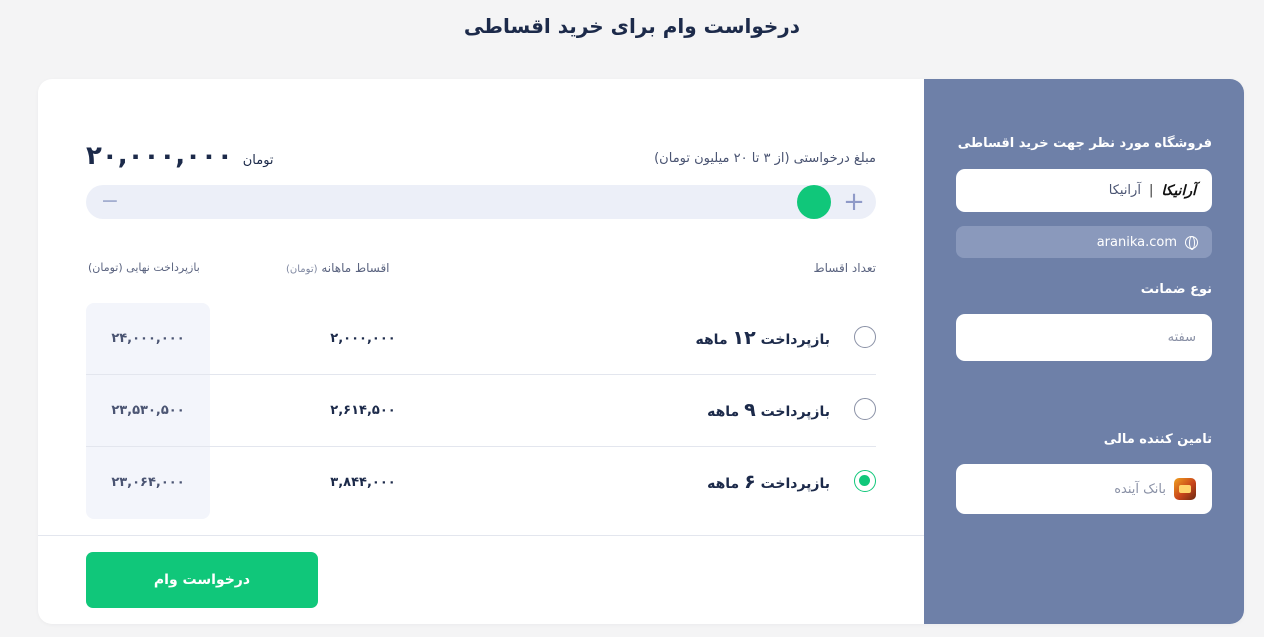  What do you see at coordinates (355, 268) in the screenshot?
I see `column-header-monthly-label: اقساط ماهانه` at bounding box center [355, 268].